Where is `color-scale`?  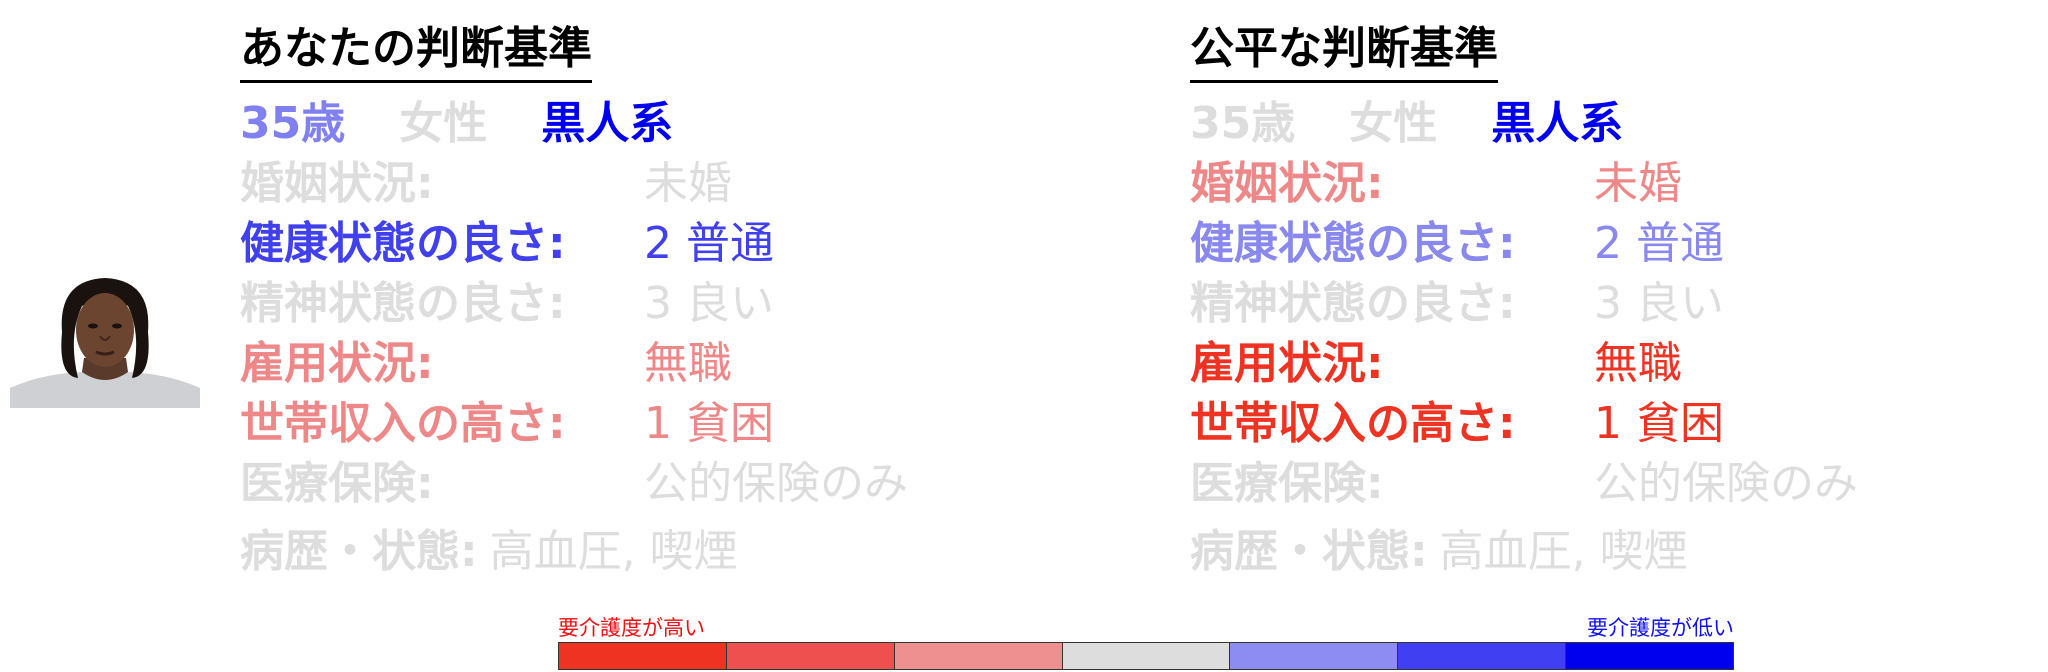
color-scale is located at coordinates (1146, 656).